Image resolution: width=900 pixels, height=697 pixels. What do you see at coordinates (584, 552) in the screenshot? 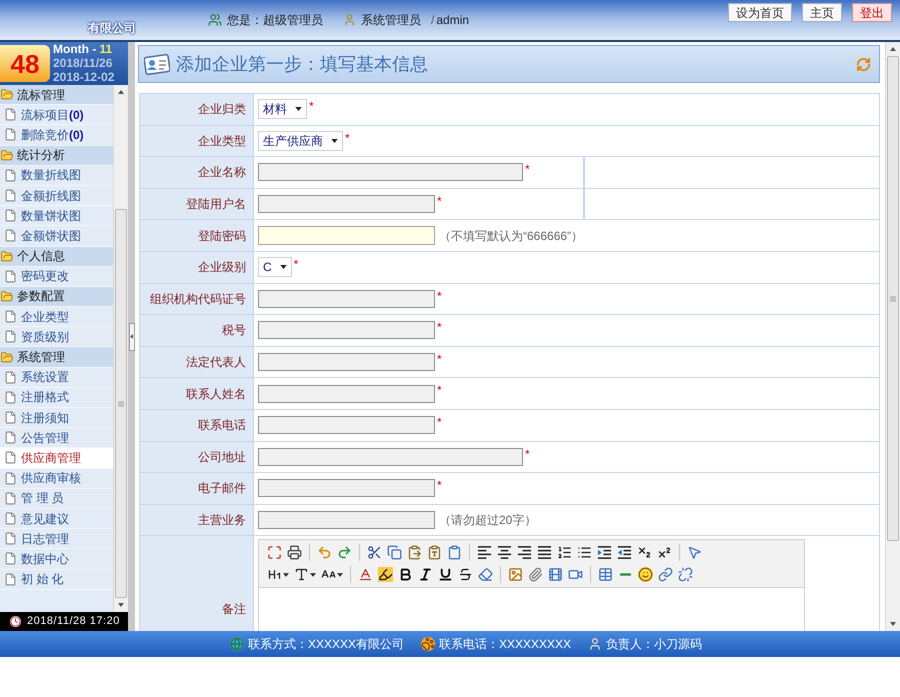
I see `bullet-list-icon` at bounding box center [584, 552].